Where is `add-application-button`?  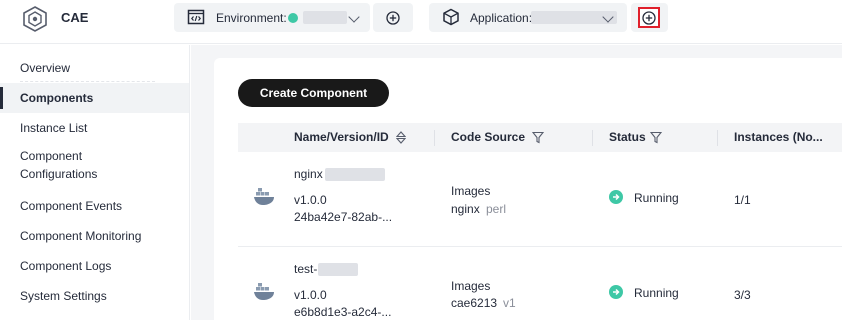
add-application-button is located at coordinates (649, 17).